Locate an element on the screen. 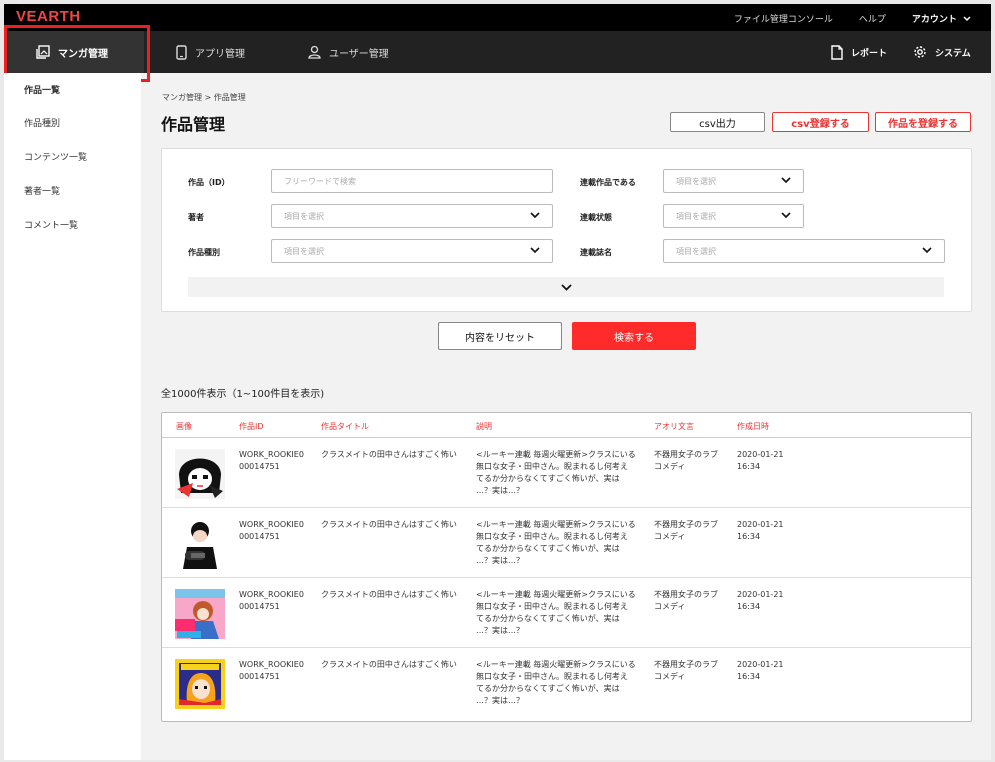 This screenshot has height=762, width=995. account-menu: アカウント is located at coordinates (941, 18).